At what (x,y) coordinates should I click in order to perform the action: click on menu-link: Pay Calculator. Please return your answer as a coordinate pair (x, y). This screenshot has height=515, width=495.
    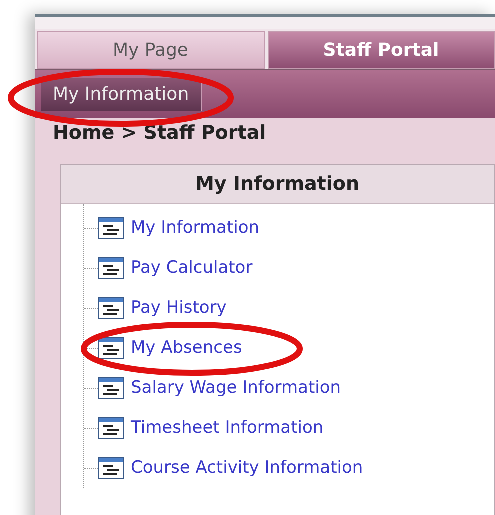
    Looking at the image, I should click on (192, 268).